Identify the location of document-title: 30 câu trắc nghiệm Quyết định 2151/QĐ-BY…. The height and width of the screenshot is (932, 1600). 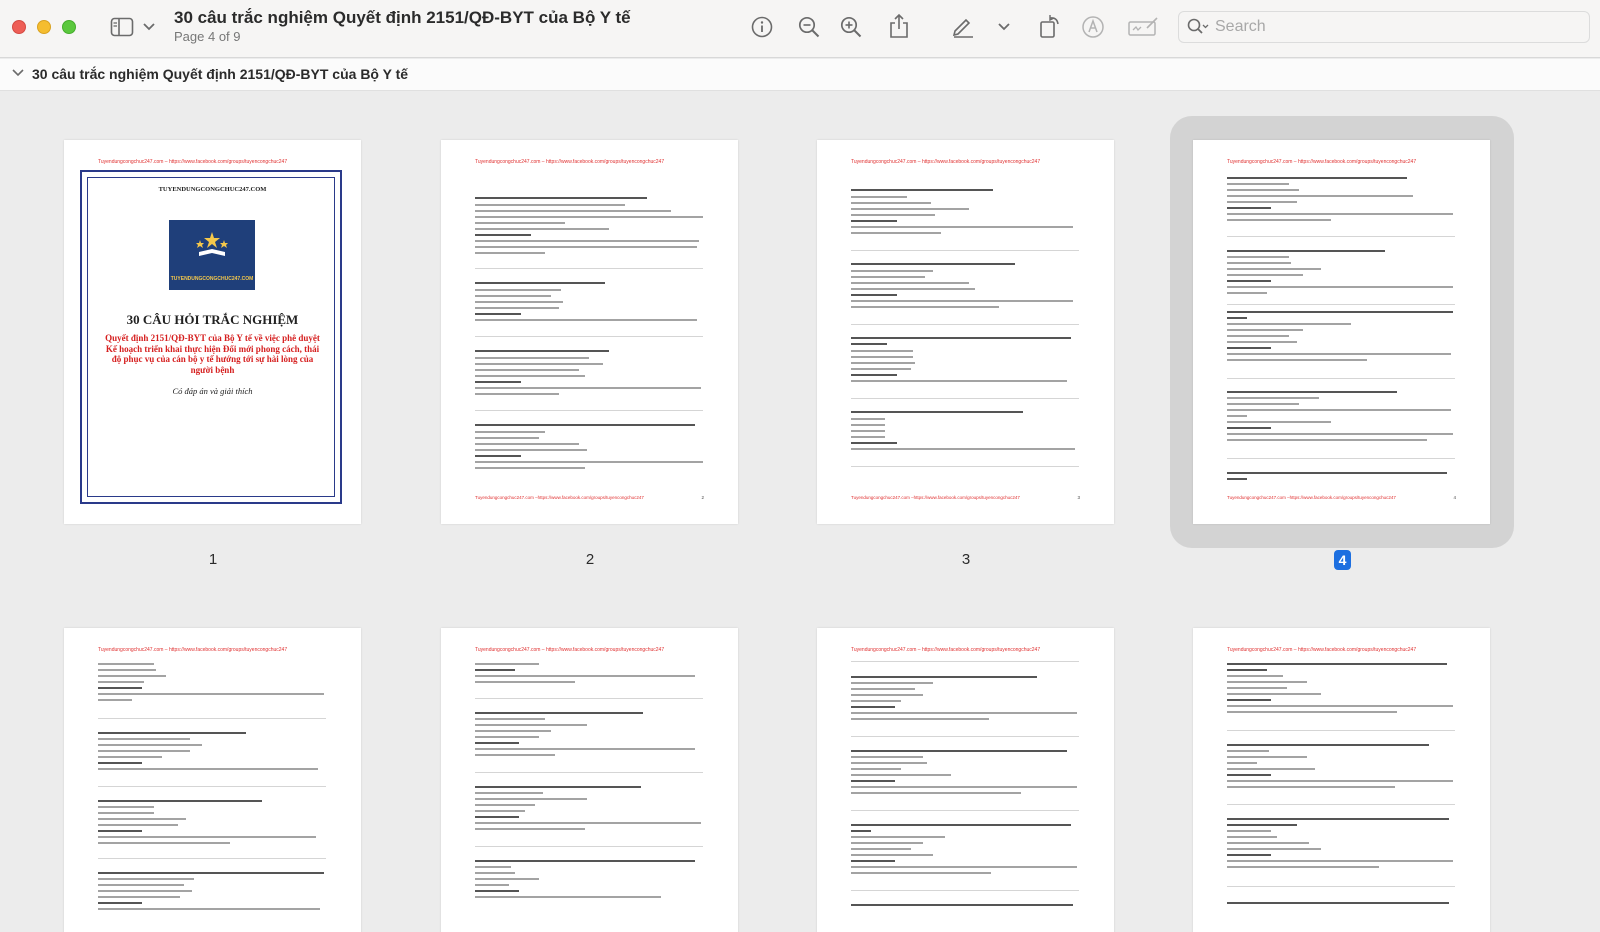
(402, 17).